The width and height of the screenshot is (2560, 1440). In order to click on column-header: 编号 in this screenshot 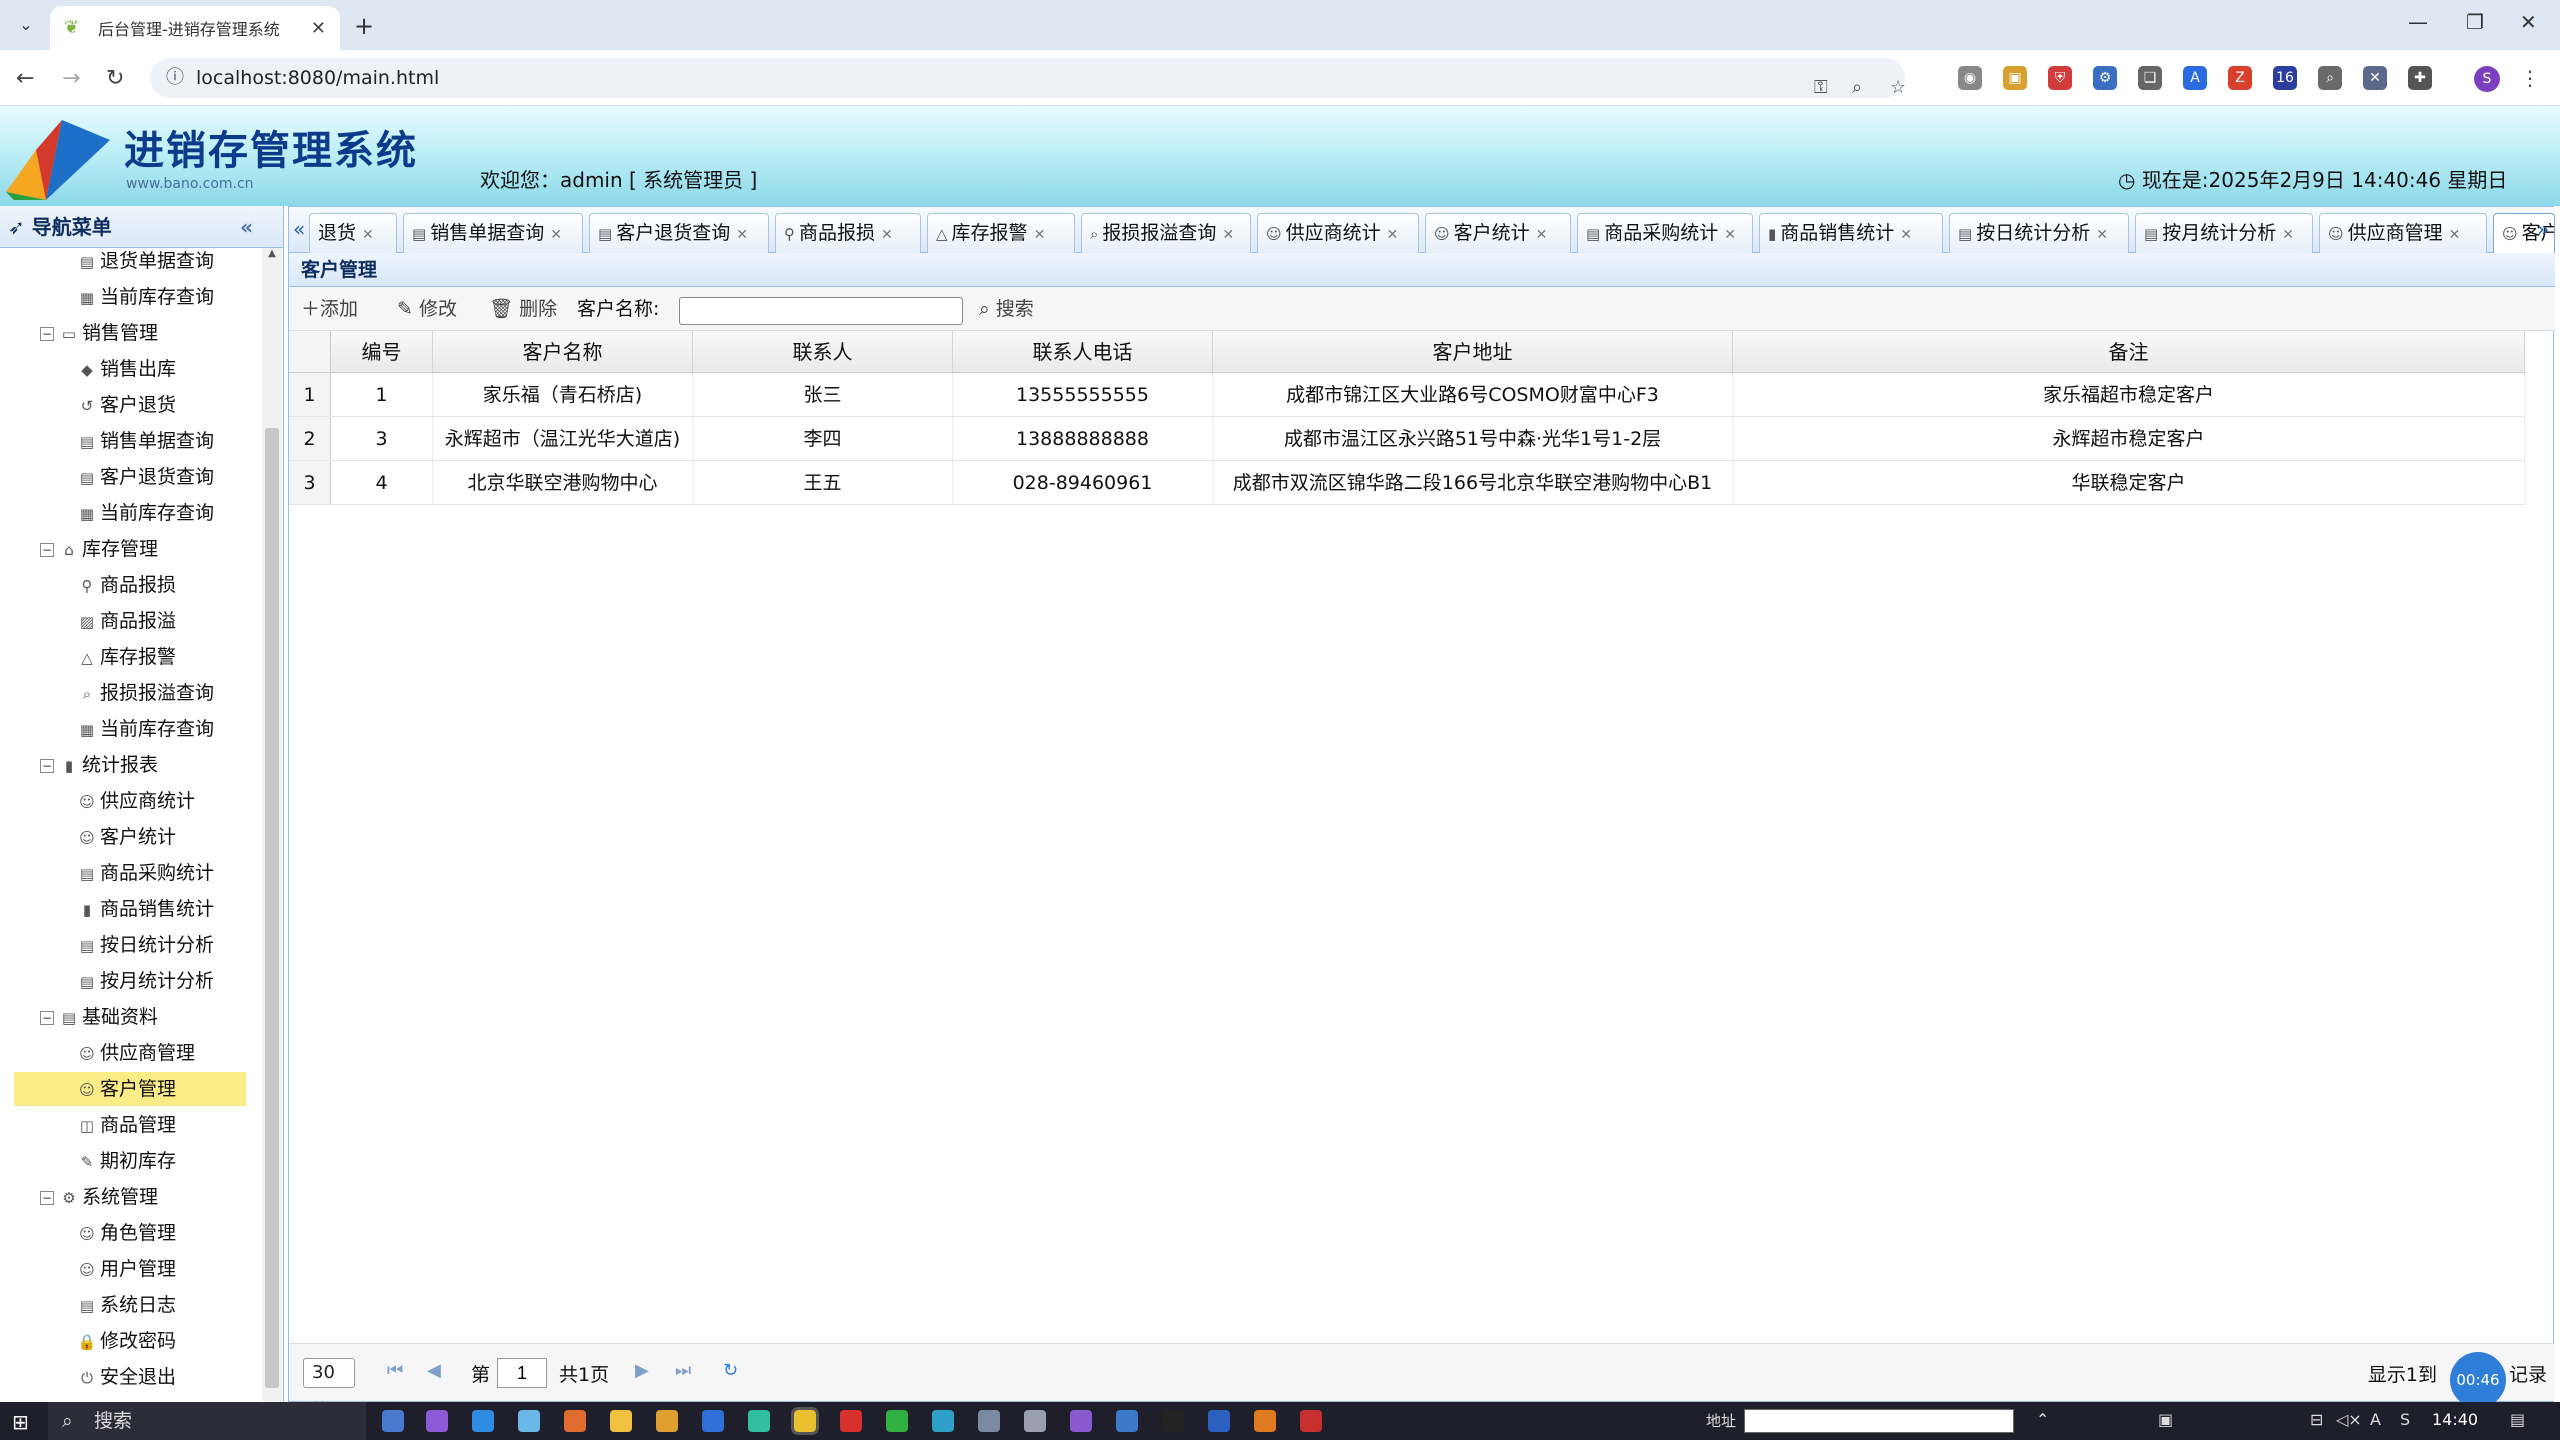, I will do `click(382, 351)`.